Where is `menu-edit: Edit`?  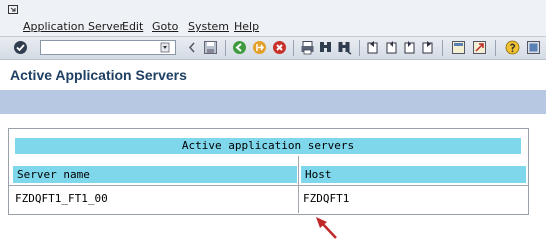 menu-edit: Edit is located at coordinates (132, 26).